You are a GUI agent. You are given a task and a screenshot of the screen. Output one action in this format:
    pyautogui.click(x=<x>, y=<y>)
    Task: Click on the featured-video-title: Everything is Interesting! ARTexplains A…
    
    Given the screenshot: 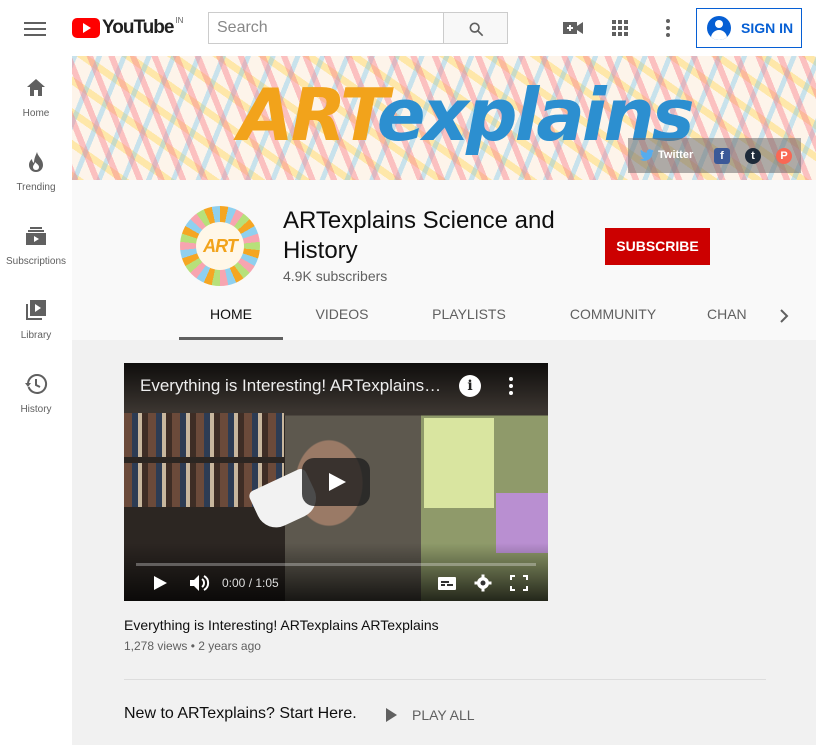 What is the action you would take?
    pyautogui.click(x=281, y=625)
    